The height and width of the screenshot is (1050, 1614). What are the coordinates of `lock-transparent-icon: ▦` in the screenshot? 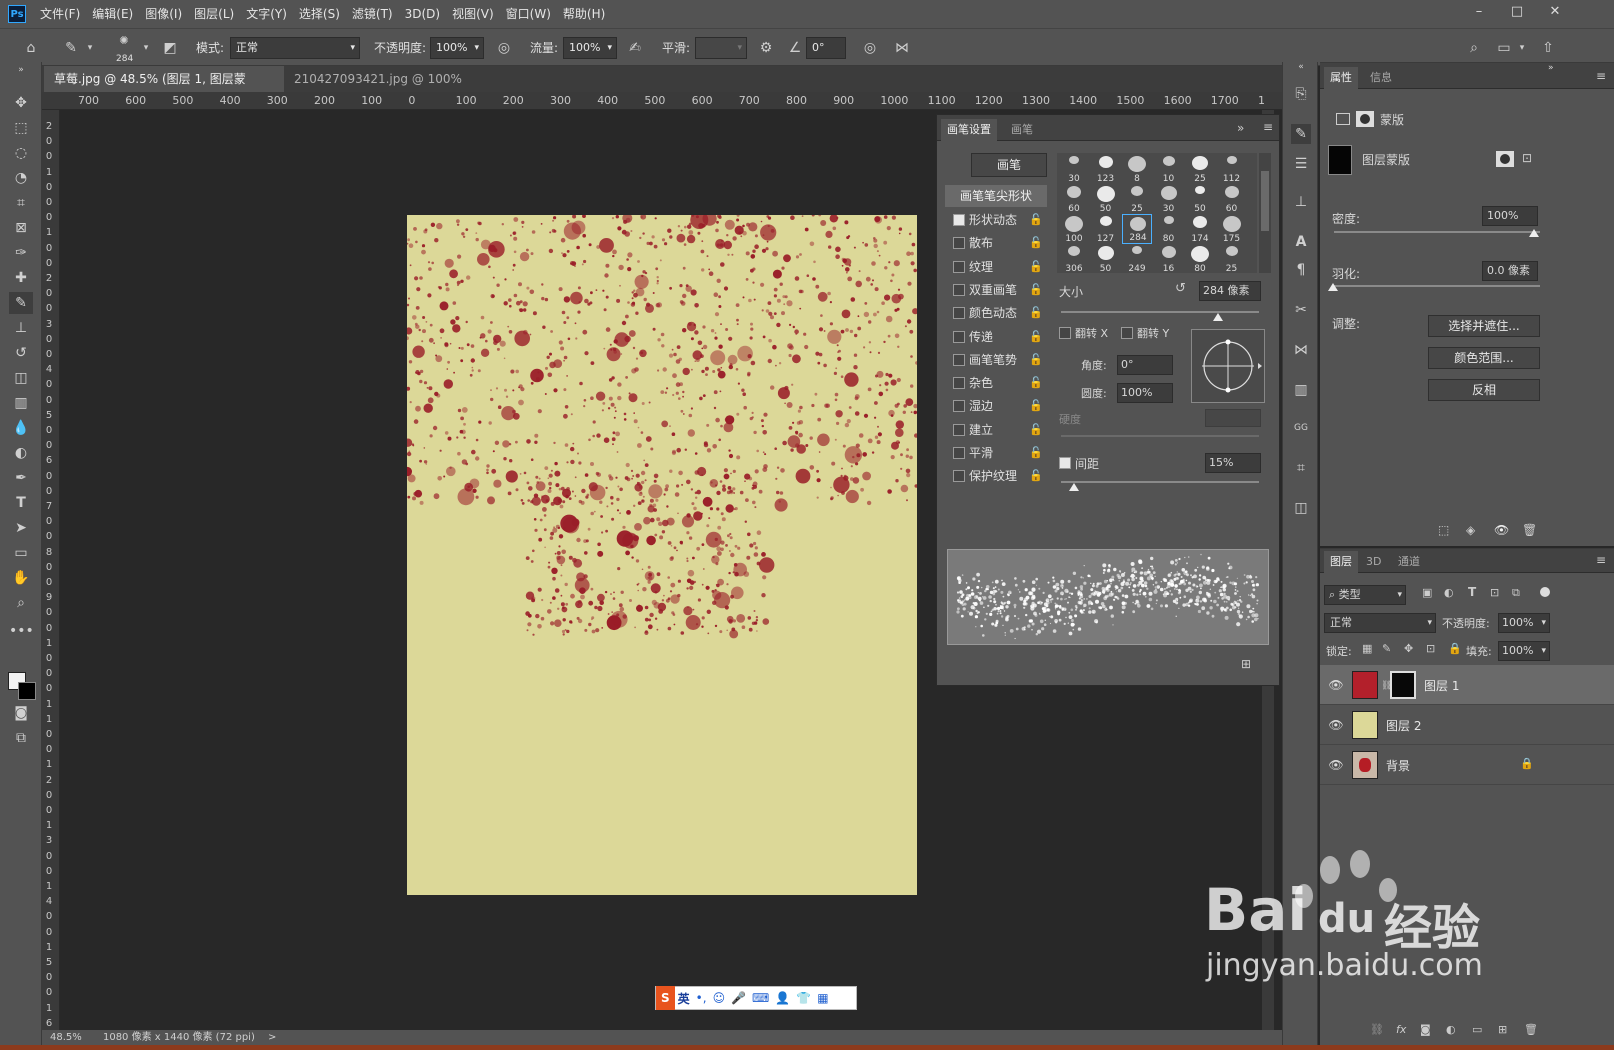 It's located at (1367, 648).